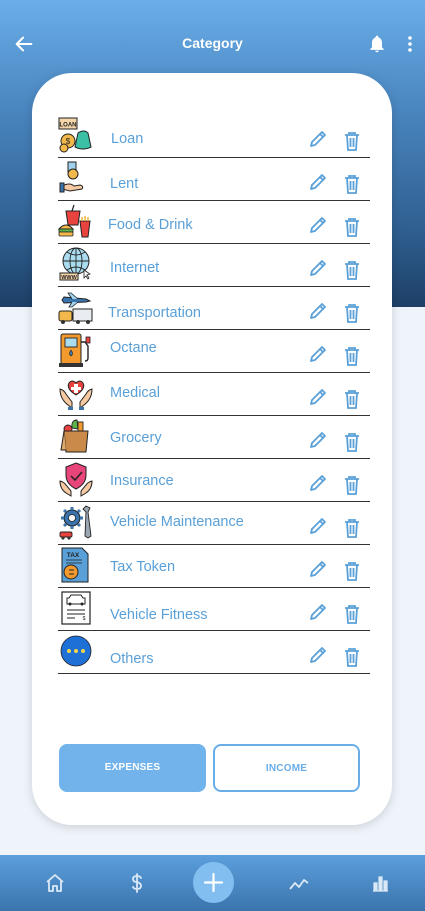 The image size is (425, 911). I want to click on category-label: Grocery, so click(136, 438).